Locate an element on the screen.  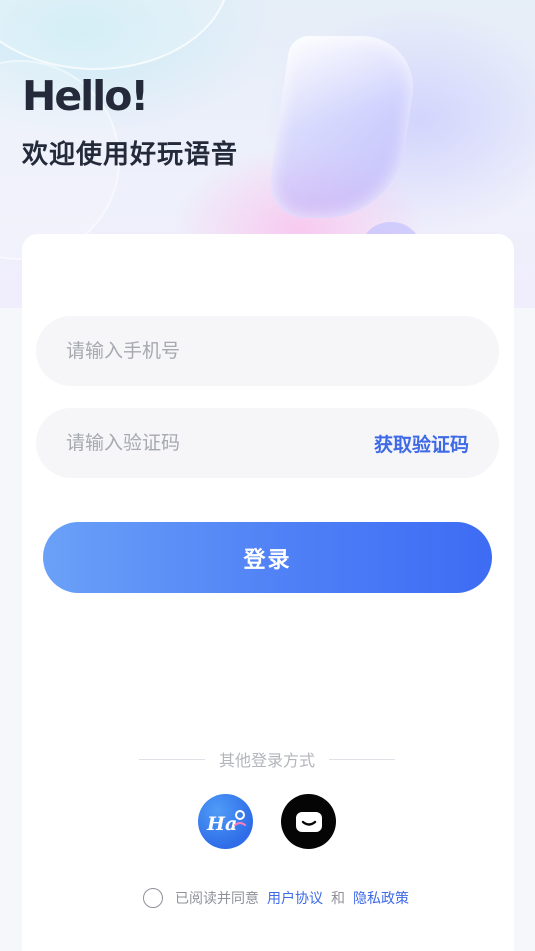
agreement-row: 已阅读并同意 用户协议 和 隐私政策 is located at coordinates (276, 898).